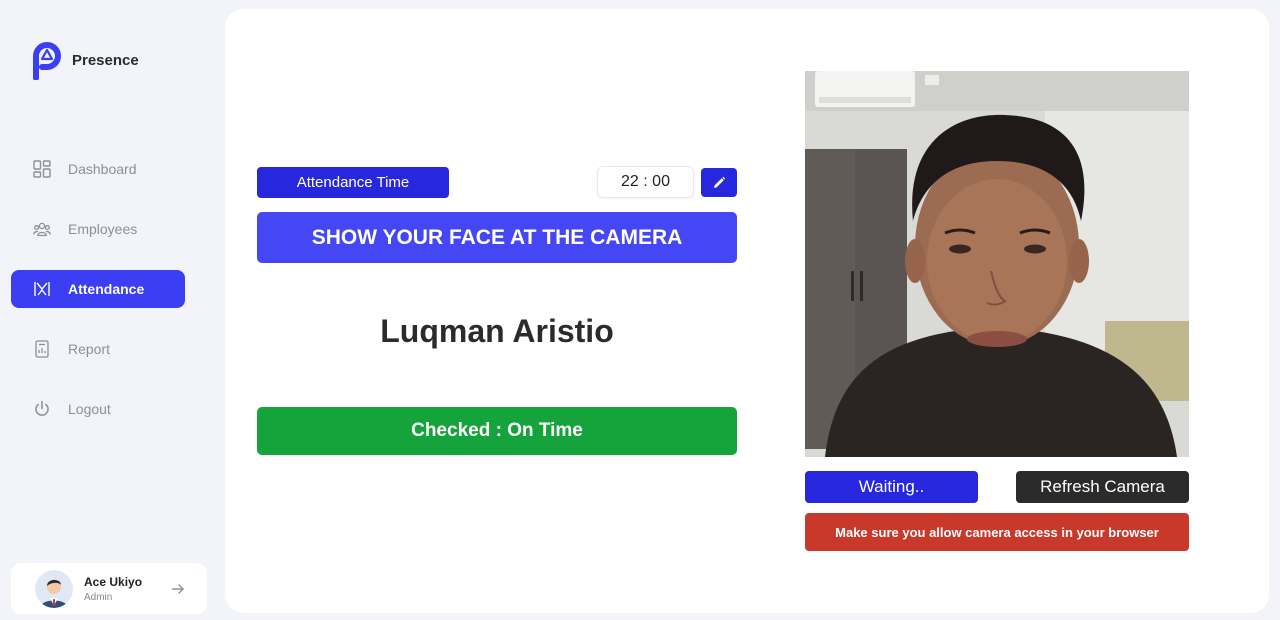 This screenshot has height=620, width=1280. Describe the element at coordinates (1102, 487) in the screenshot. I see `refresh-camera-button: Refresh Camera` at that location.